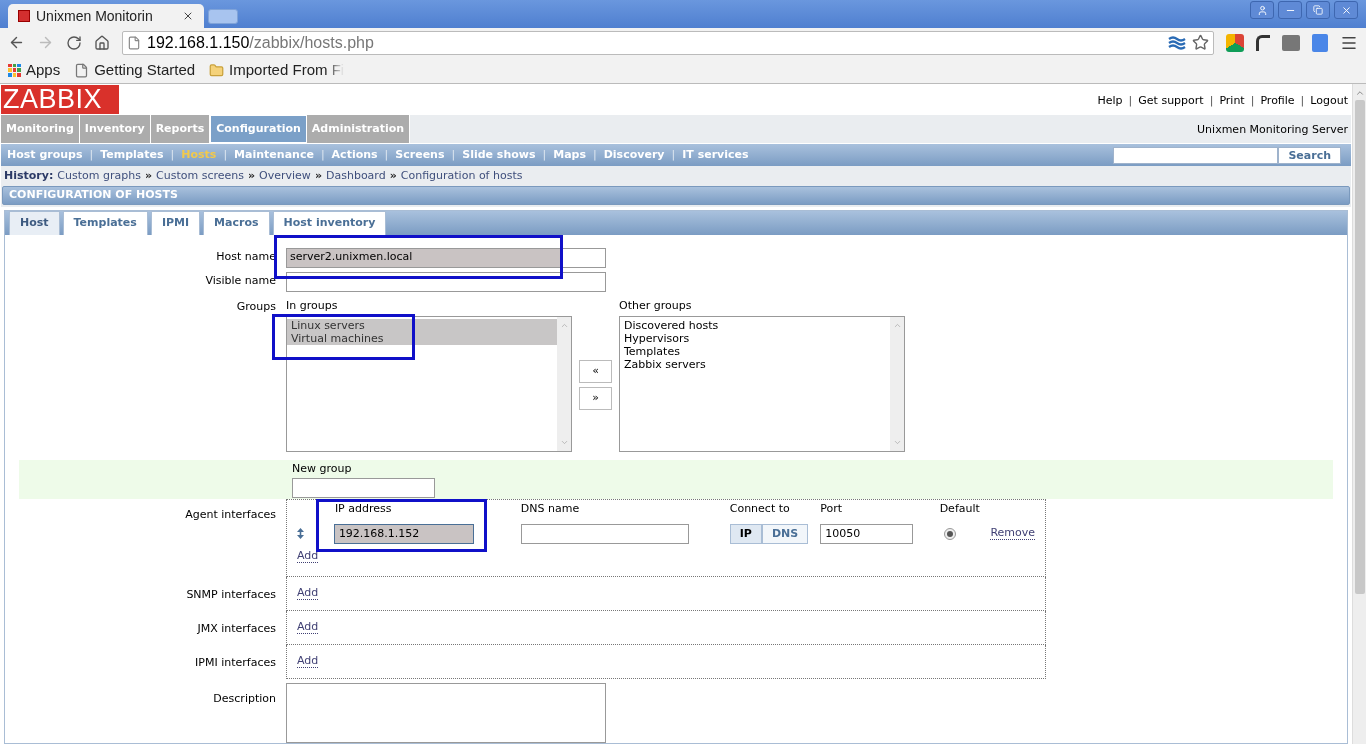 The height and width of the screenshot is (744, 1366). What do you see at coordinates (785, 534) in the screenshot?
I see `connect-option: DNS` at bounding box center [785, 534].